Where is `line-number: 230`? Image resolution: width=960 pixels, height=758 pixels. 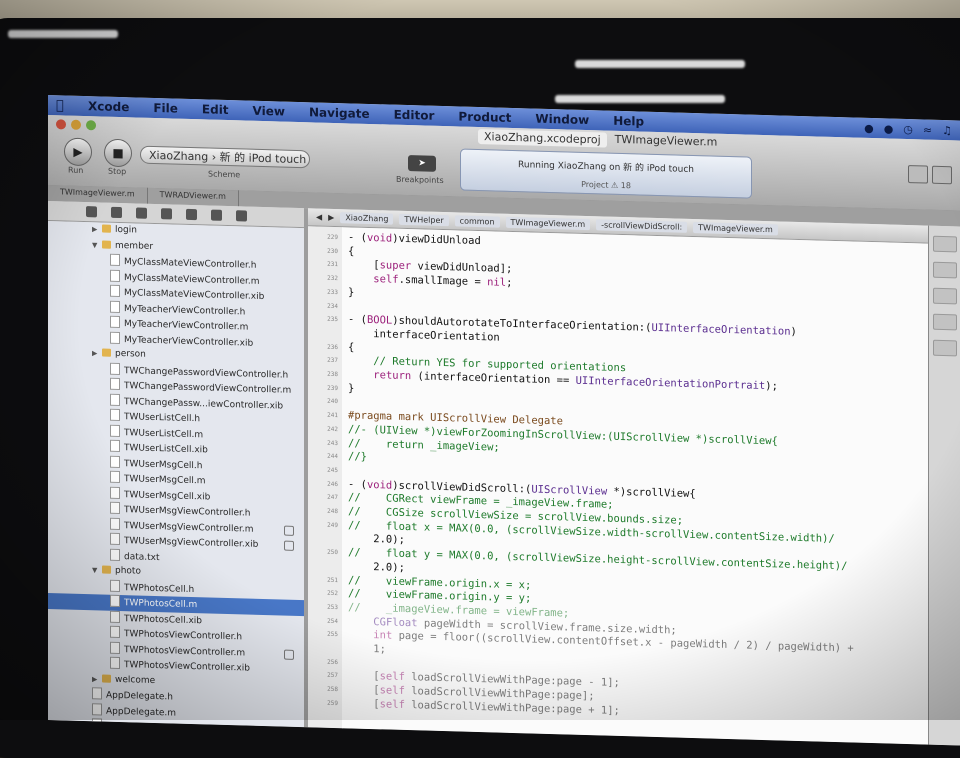
line-number: 230 is located at coordinates (332, 251).